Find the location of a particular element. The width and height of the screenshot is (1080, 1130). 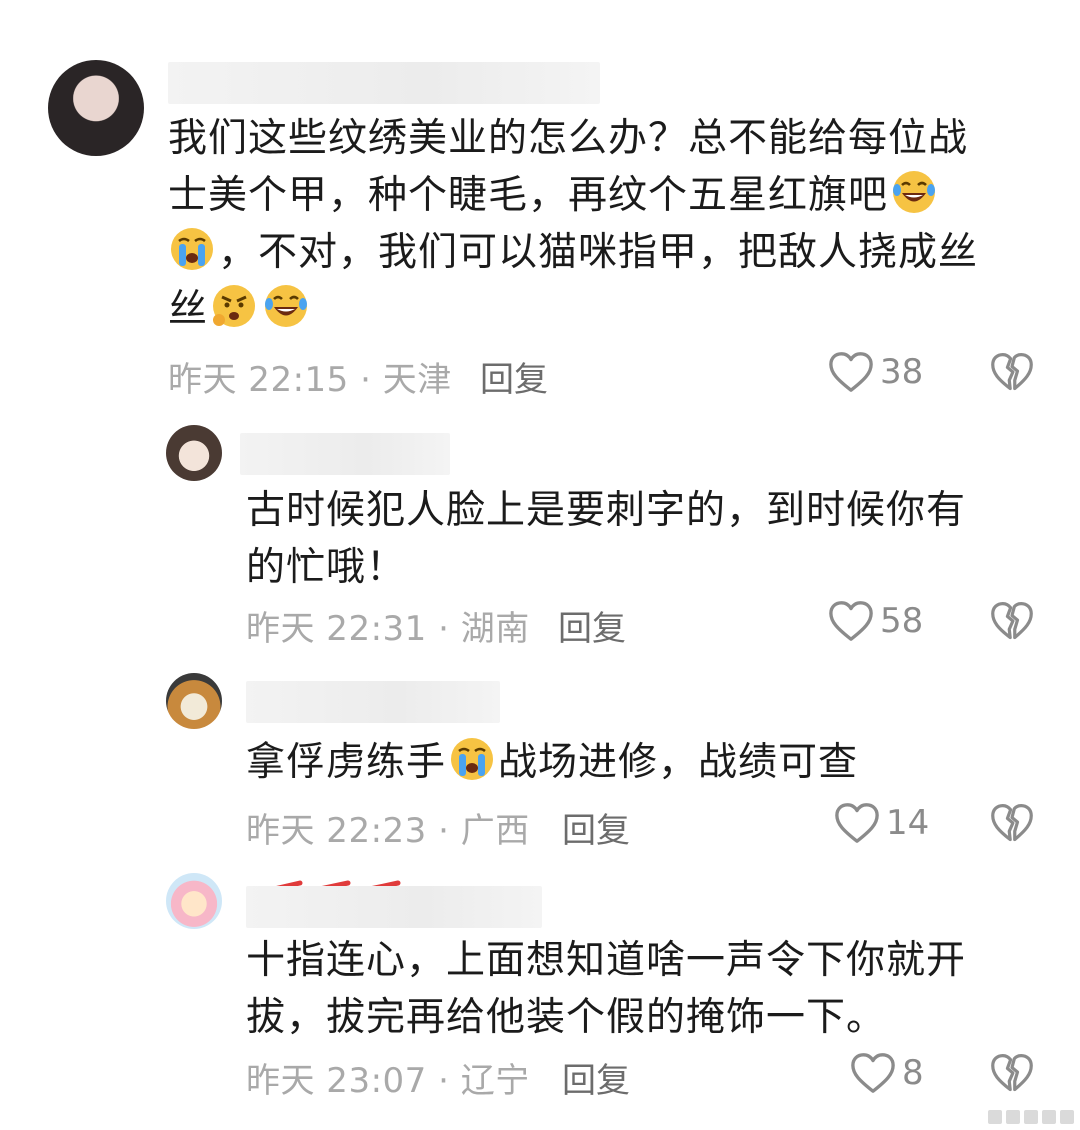

comment-text: 拿俘虏练手 战场进修，战绩可查 is located at coordinates (646, 762).